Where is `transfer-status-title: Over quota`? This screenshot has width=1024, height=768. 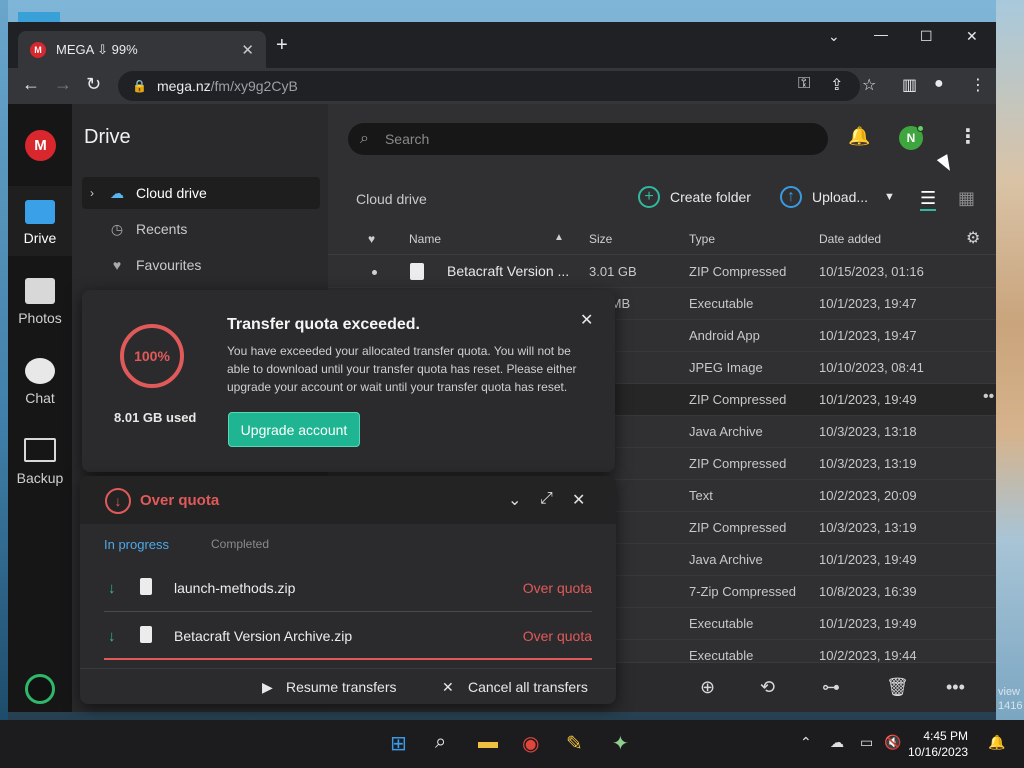
transfer-status-title: Over quota is located at coordinates (180, 500).